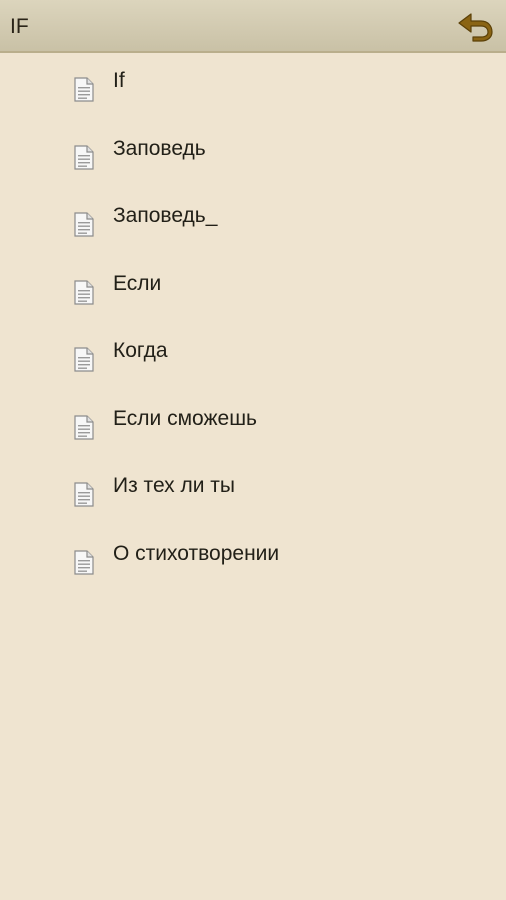 The width and height of the screenshot is (506, 900). Describe the element at coordinates (253, 26) in the screenshot. I see `title-bar: IF` at that location.